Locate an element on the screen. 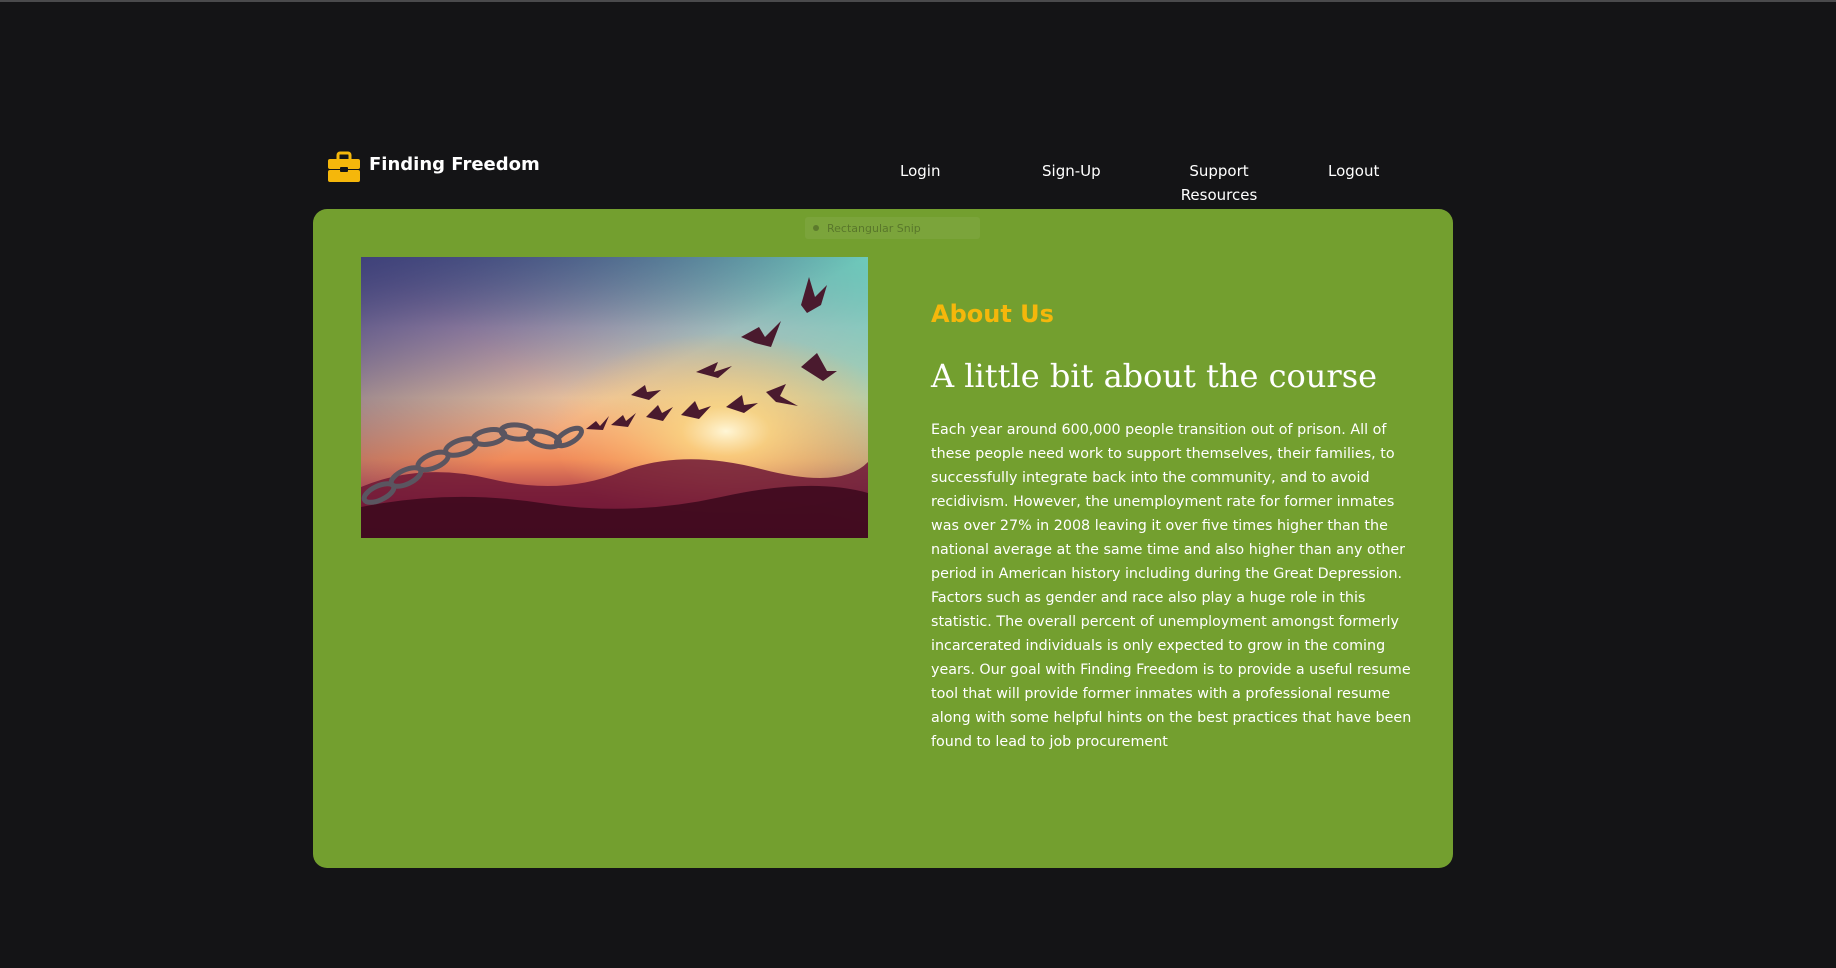 This screenshot has width=1836, height=968. nav-signup-link: Sign-Up is located at coordinates (1071, 171).